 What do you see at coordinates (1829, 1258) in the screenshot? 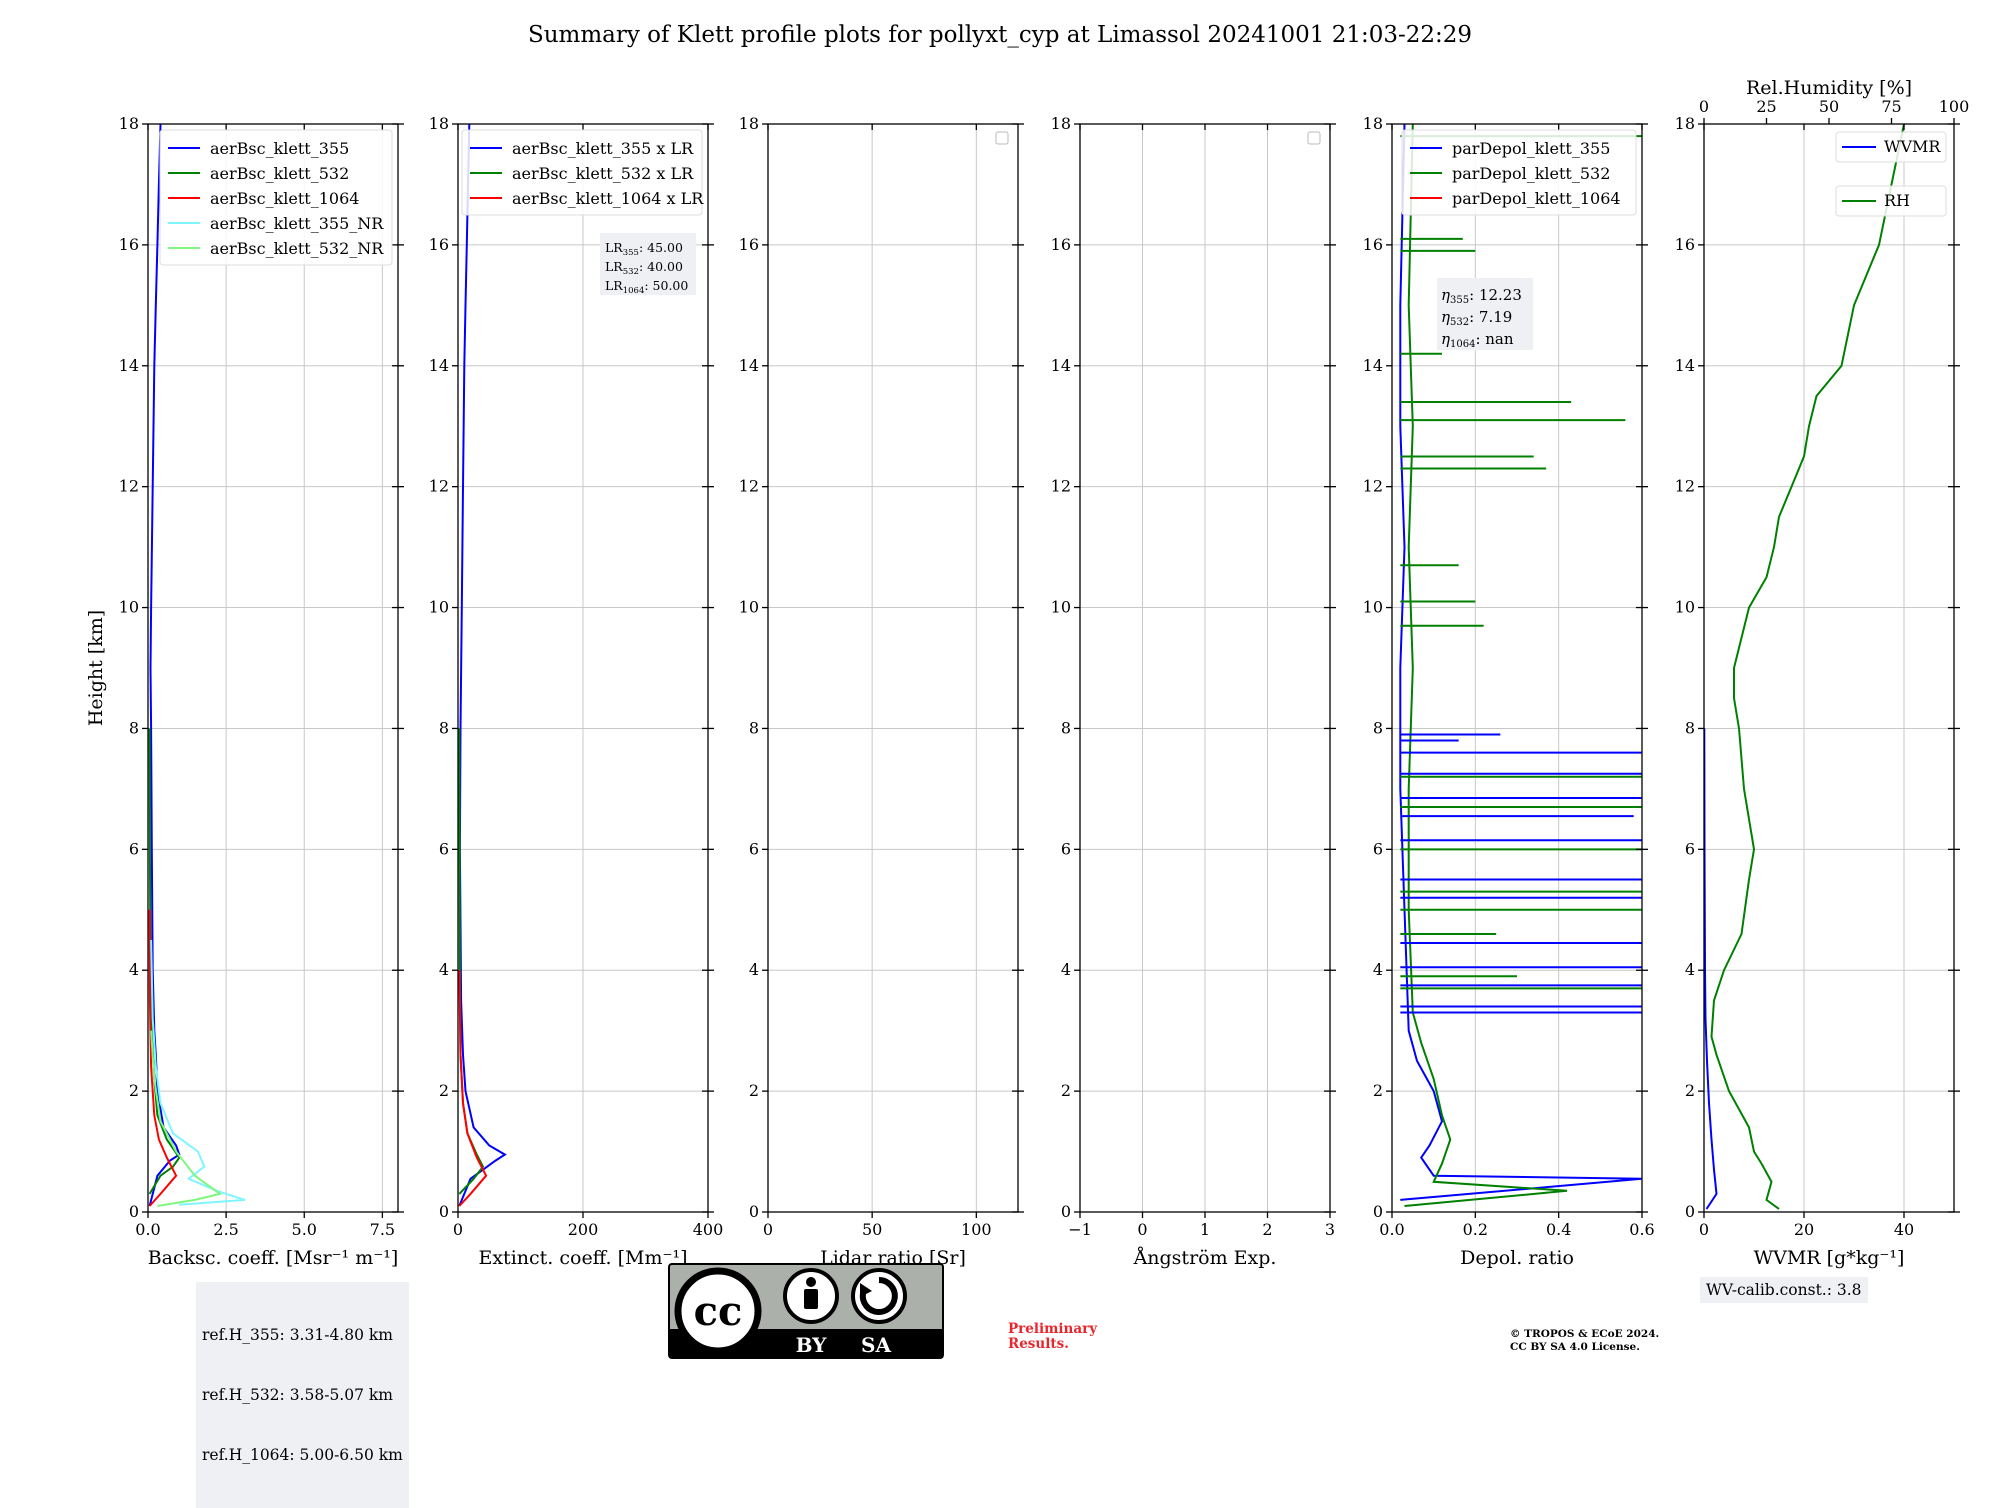
I see `xlabel: WVMR [g*kg⁻¹]` at bounding box center [1829, 1258].